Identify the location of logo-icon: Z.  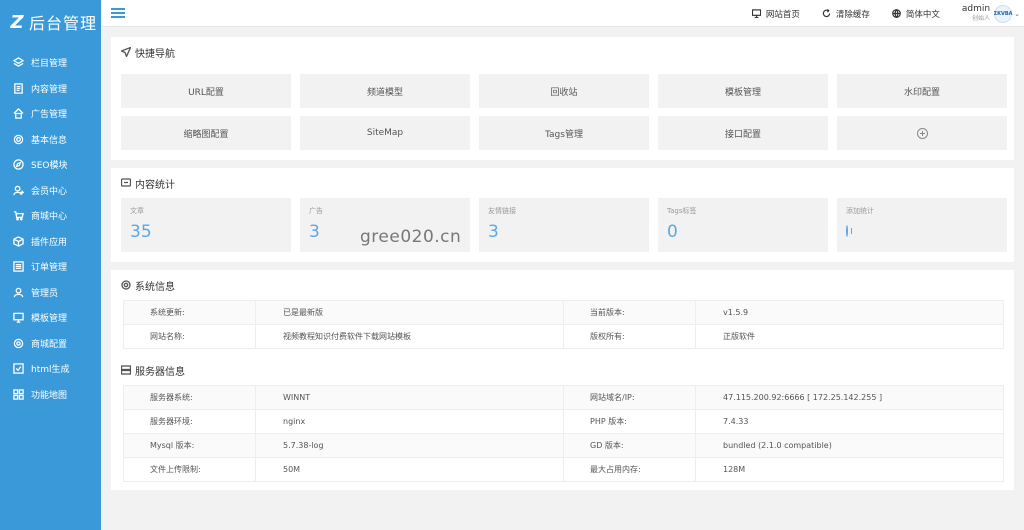
(17, 22).